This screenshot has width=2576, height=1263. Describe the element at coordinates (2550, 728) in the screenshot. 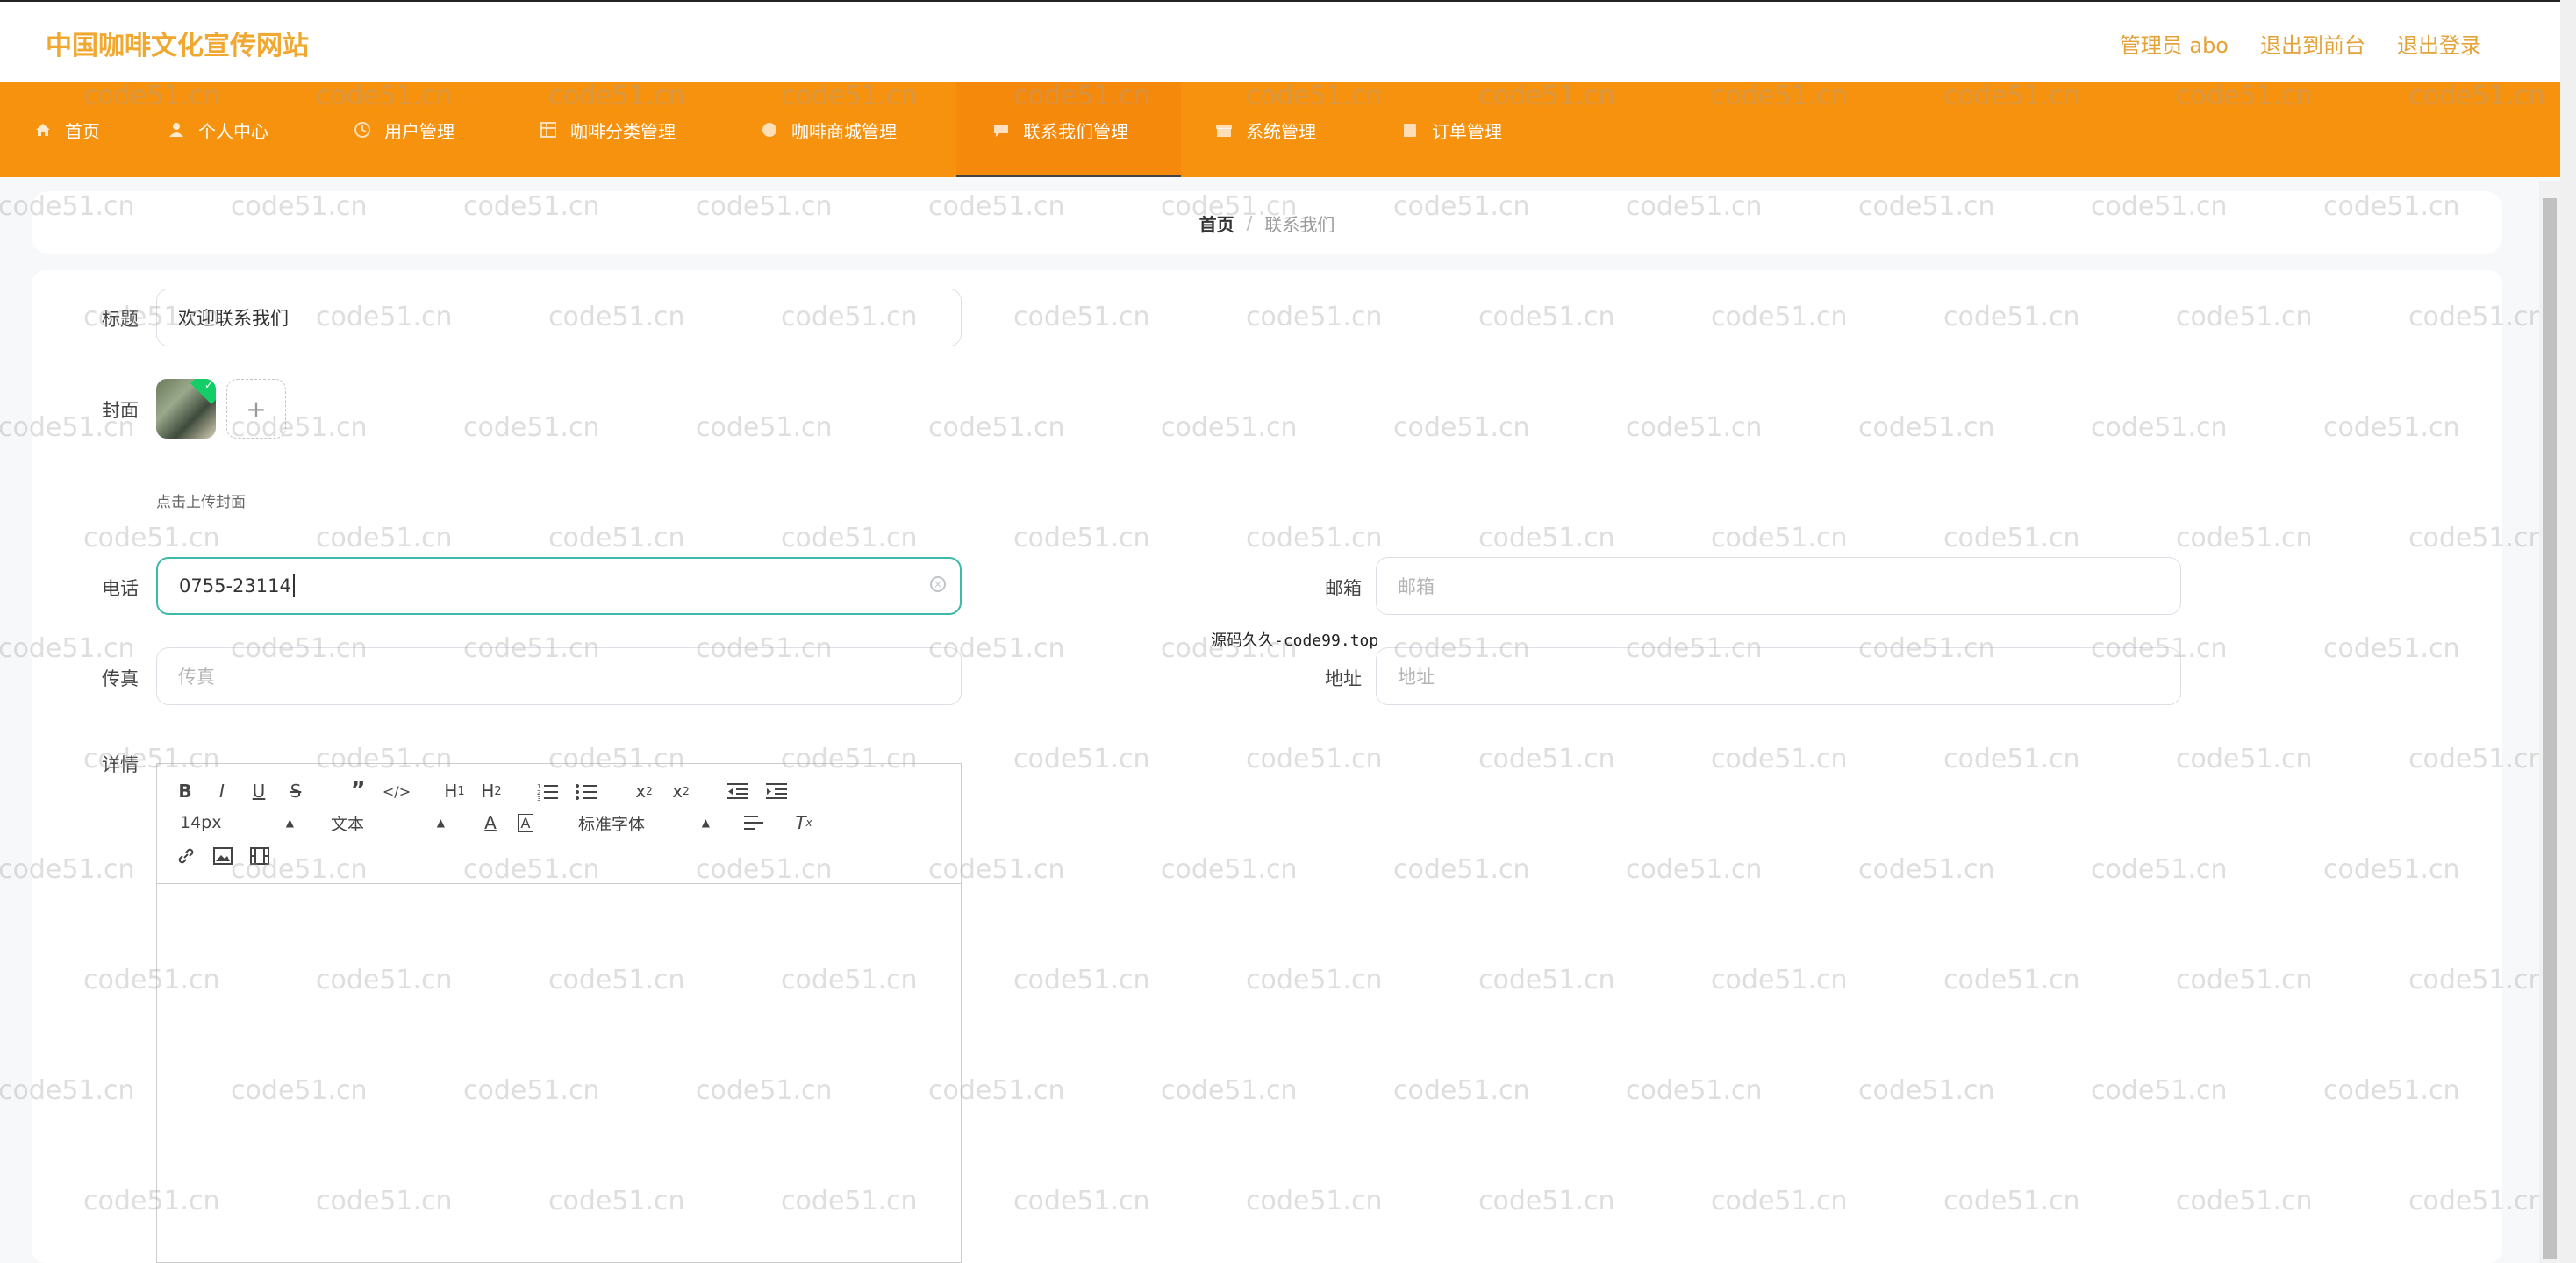

I see `scrollbar-thumb` at that location.